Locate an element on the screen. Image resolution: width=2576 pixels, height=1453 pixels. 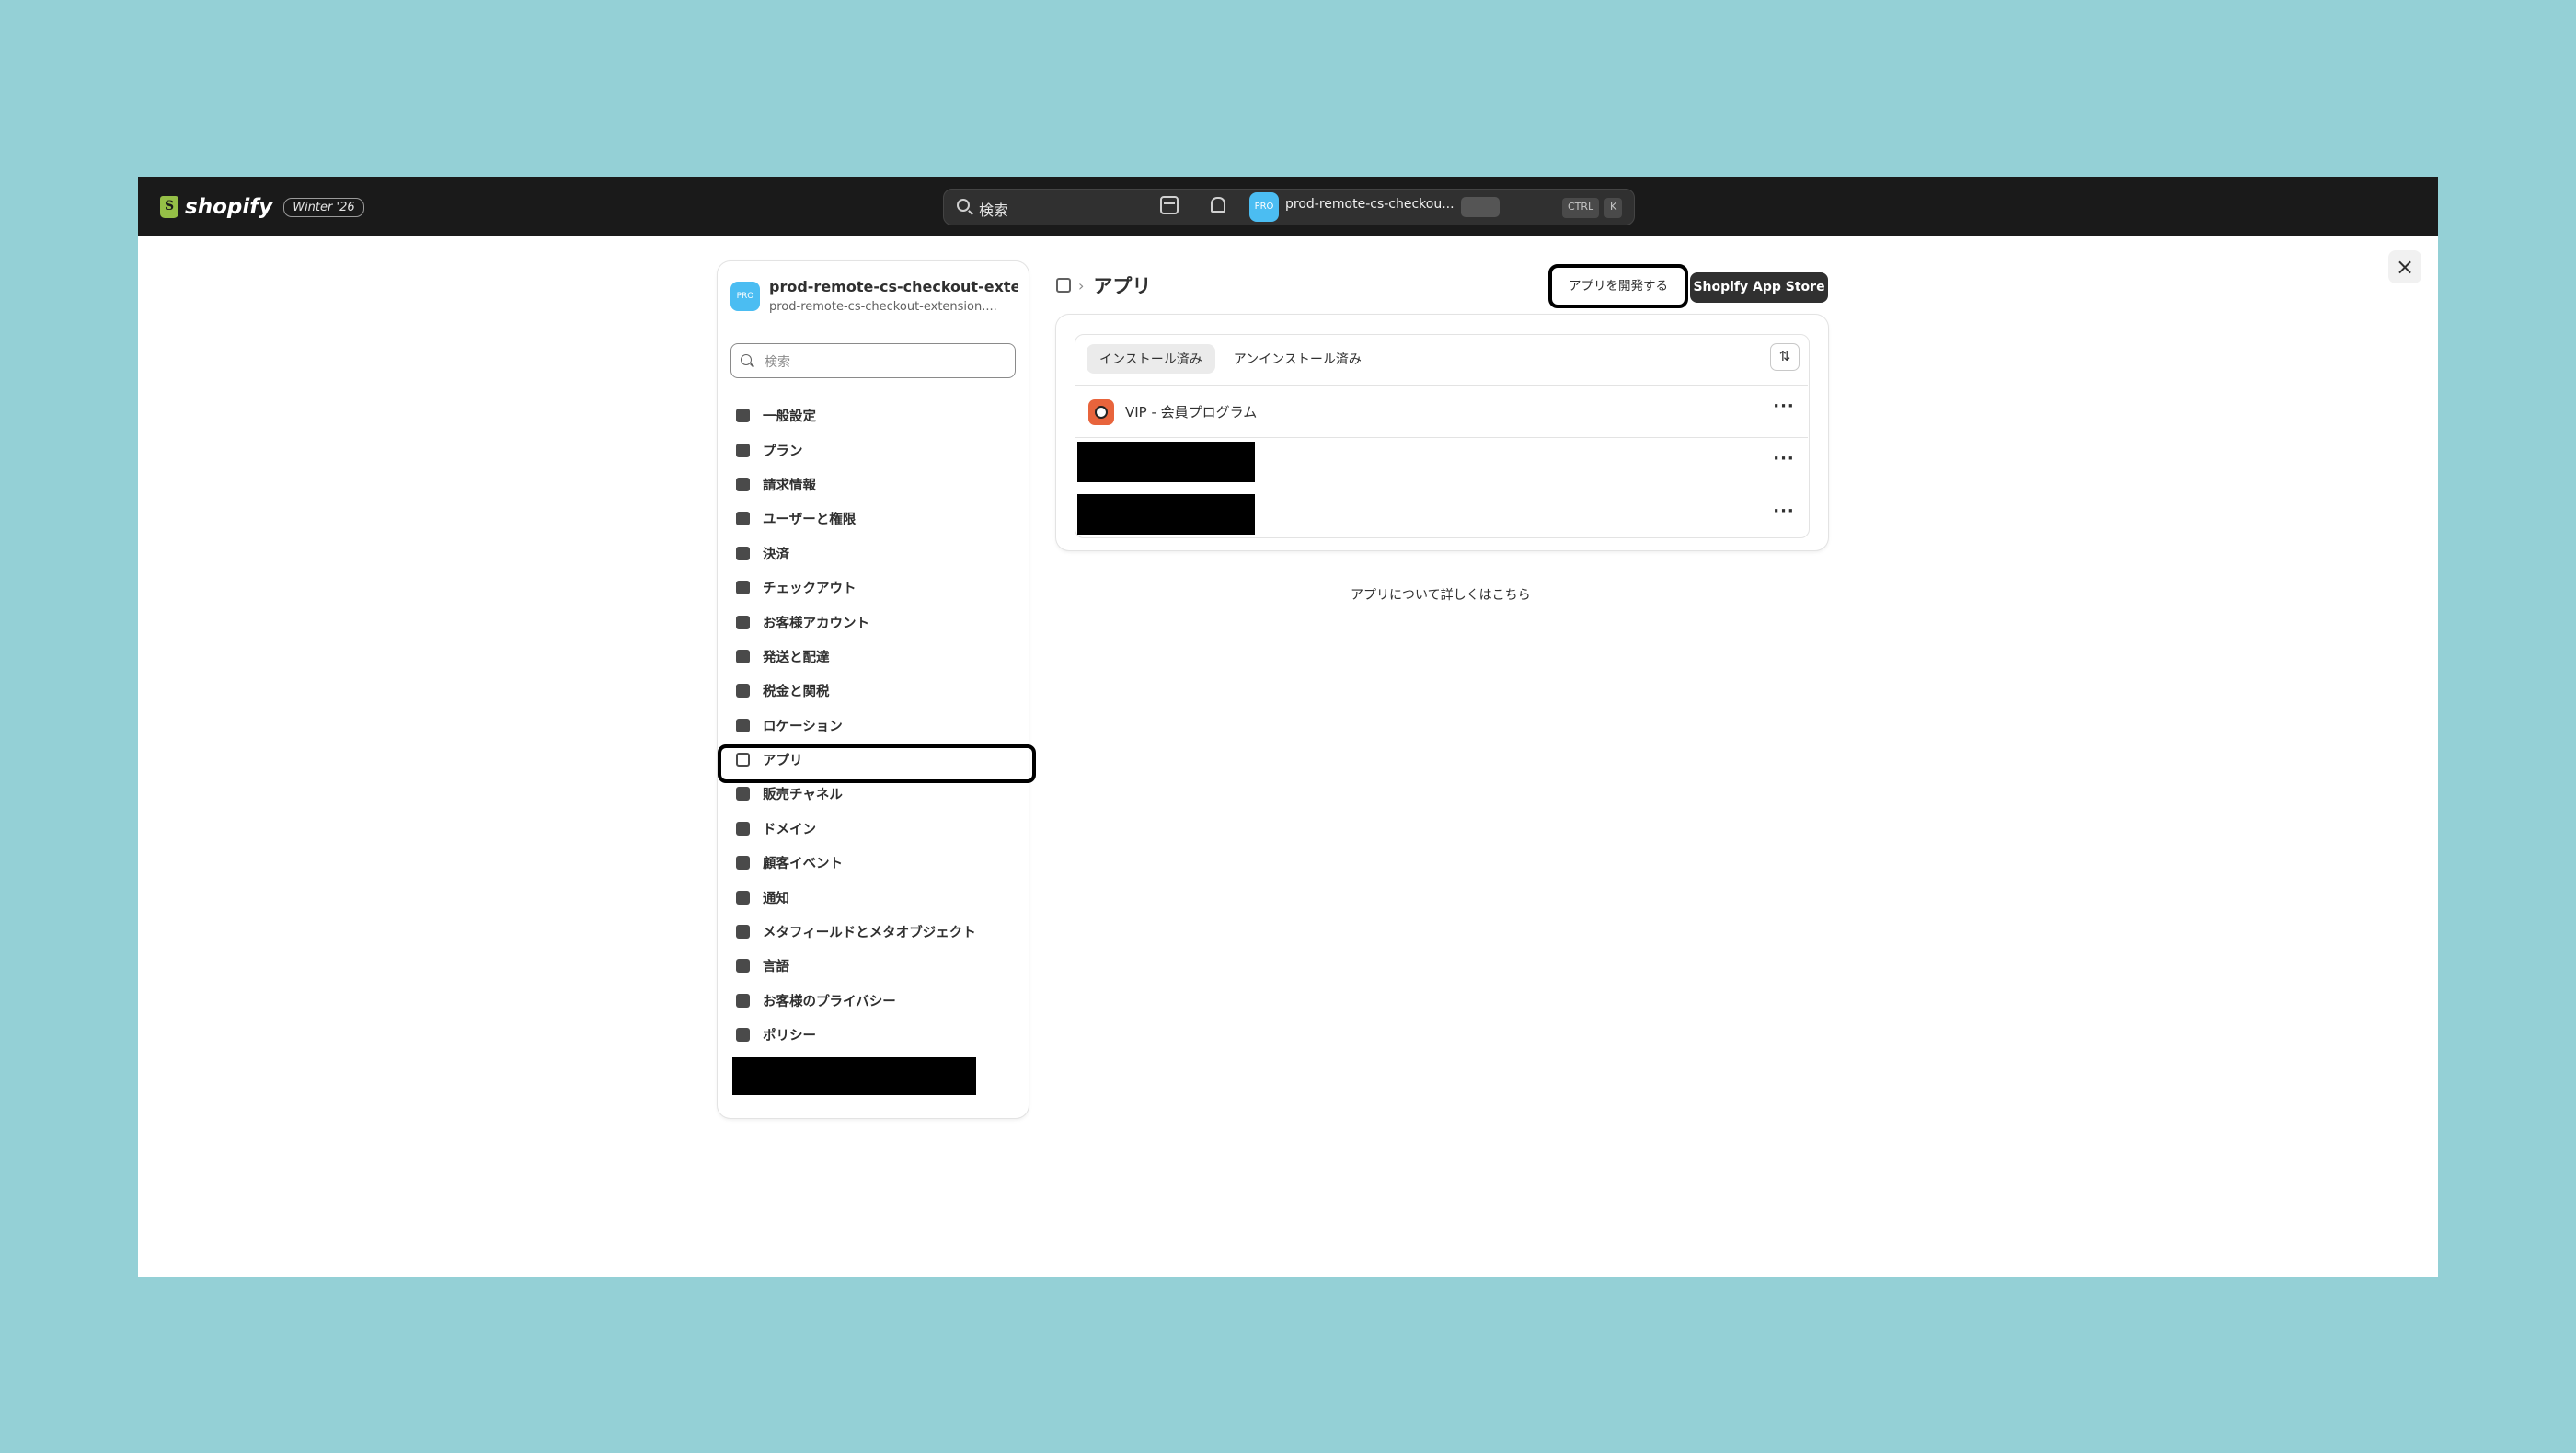
sidebar-footer is located at coordinates (873, 1081).